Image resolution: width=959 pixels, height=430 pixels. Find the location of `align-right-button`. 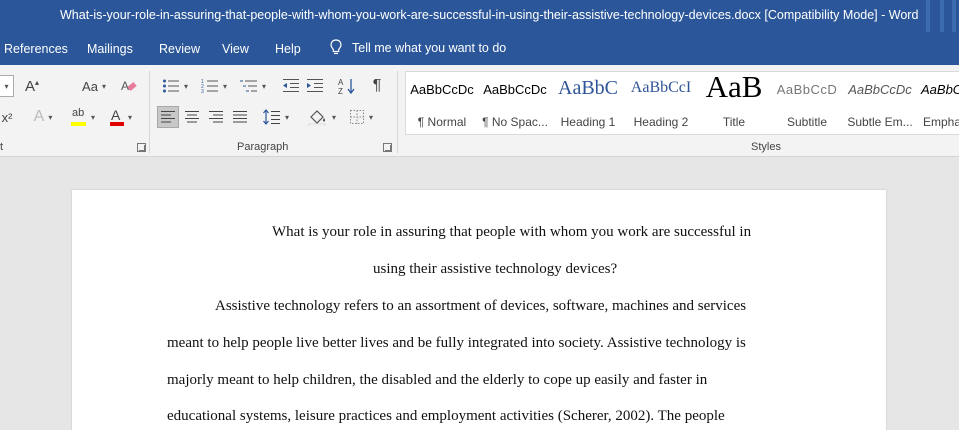

align-right-button is located at coordinates (216, 117).